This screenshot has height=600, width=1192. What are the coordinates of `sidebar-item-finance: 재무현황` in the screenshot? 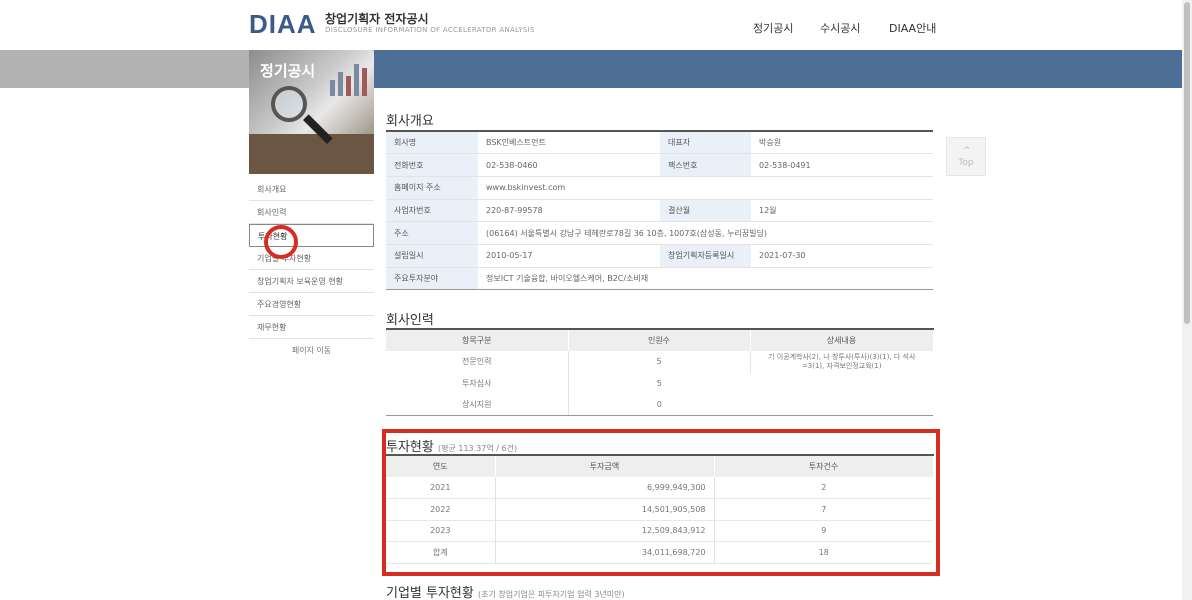 It's located at (311, 327).